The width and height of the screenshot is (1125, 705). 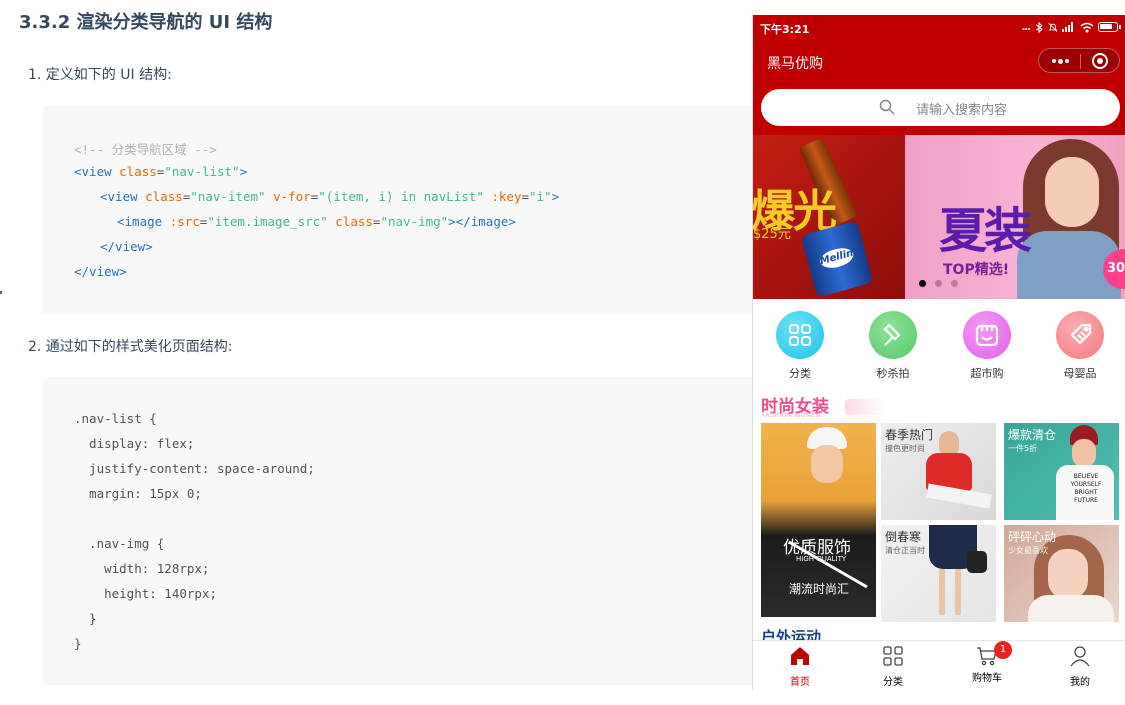 What do you see at coordinates (829, 217) in the screenshot?
I see `banner-slide-1: 爆光 $25元 Mellin` at bounding box center [829, 217].